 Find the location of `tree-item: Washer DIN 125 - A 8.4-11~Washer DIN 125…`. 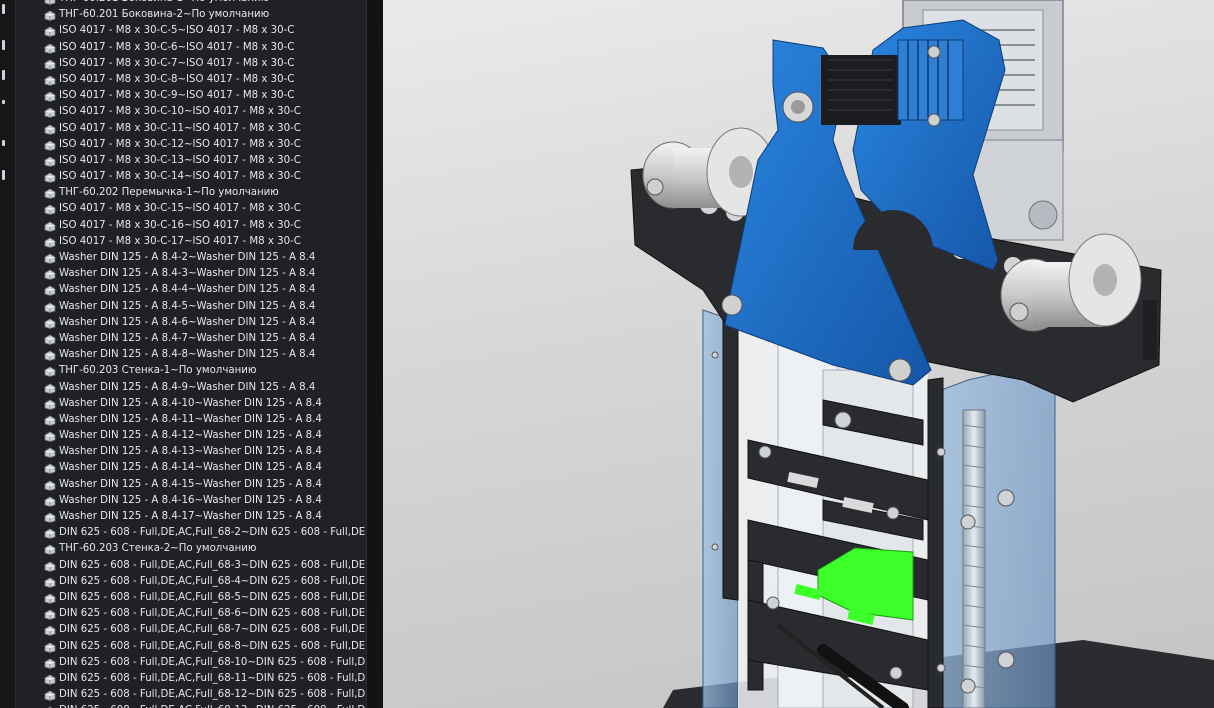

tree-item: Washer DIN 125 - A 8.4-11~Washer DIN 125… is located at coordinates (191, 420).